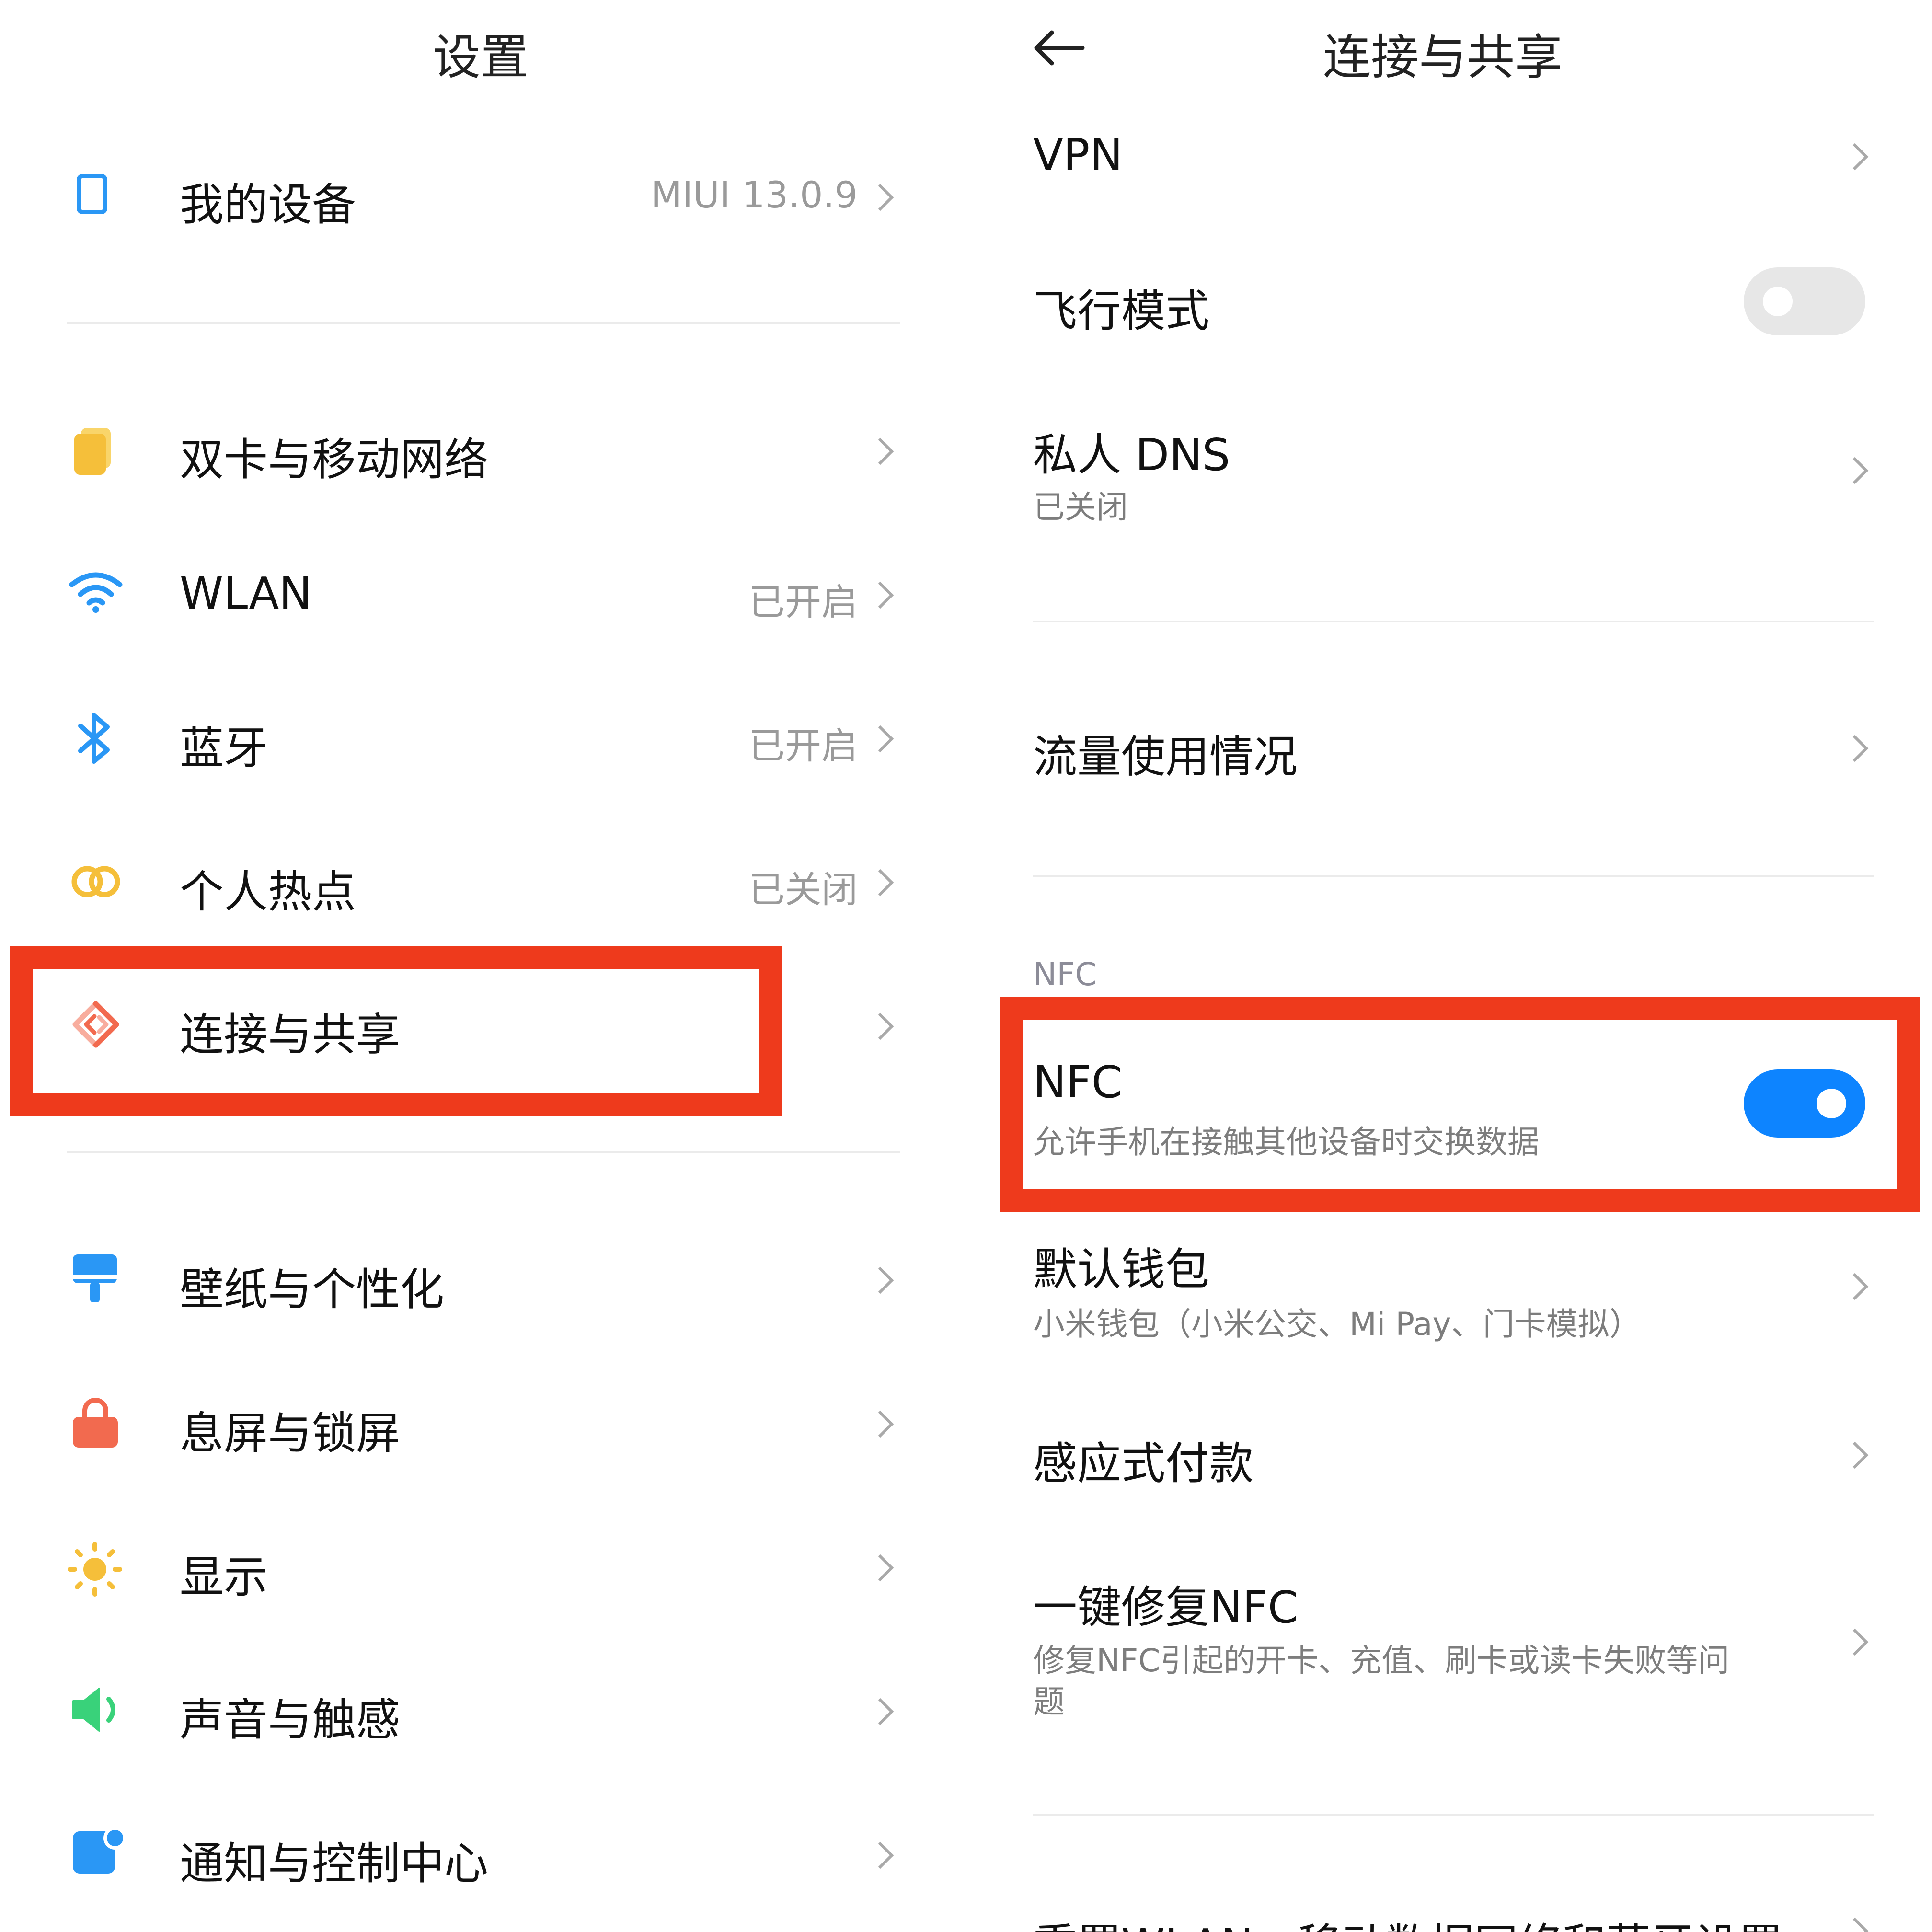 This screenshot has width=1932, height=1932. Describe the element at coordinates (224, 1577) in the screenshot. I see `display-label: 显示` at that location.